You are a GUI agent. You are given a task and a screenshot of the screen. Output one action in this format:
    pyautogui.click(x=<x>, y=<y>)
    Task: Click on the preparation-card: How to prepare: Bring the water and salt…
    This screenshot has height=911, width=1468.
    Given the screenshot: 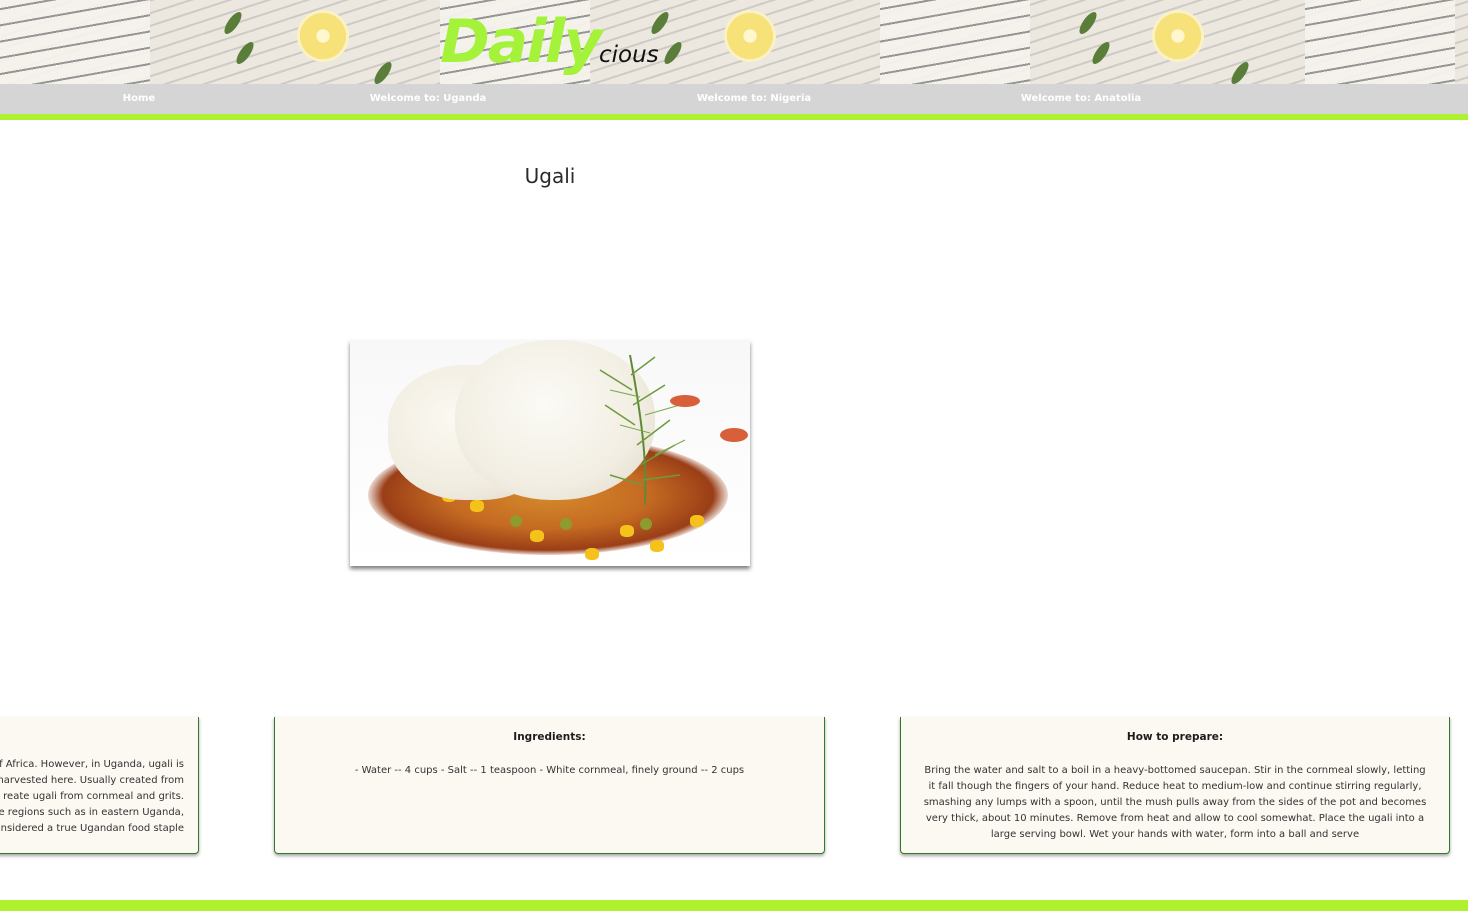 What is the action you would take?
    pyautogui.click(x=1175, y=785)
    